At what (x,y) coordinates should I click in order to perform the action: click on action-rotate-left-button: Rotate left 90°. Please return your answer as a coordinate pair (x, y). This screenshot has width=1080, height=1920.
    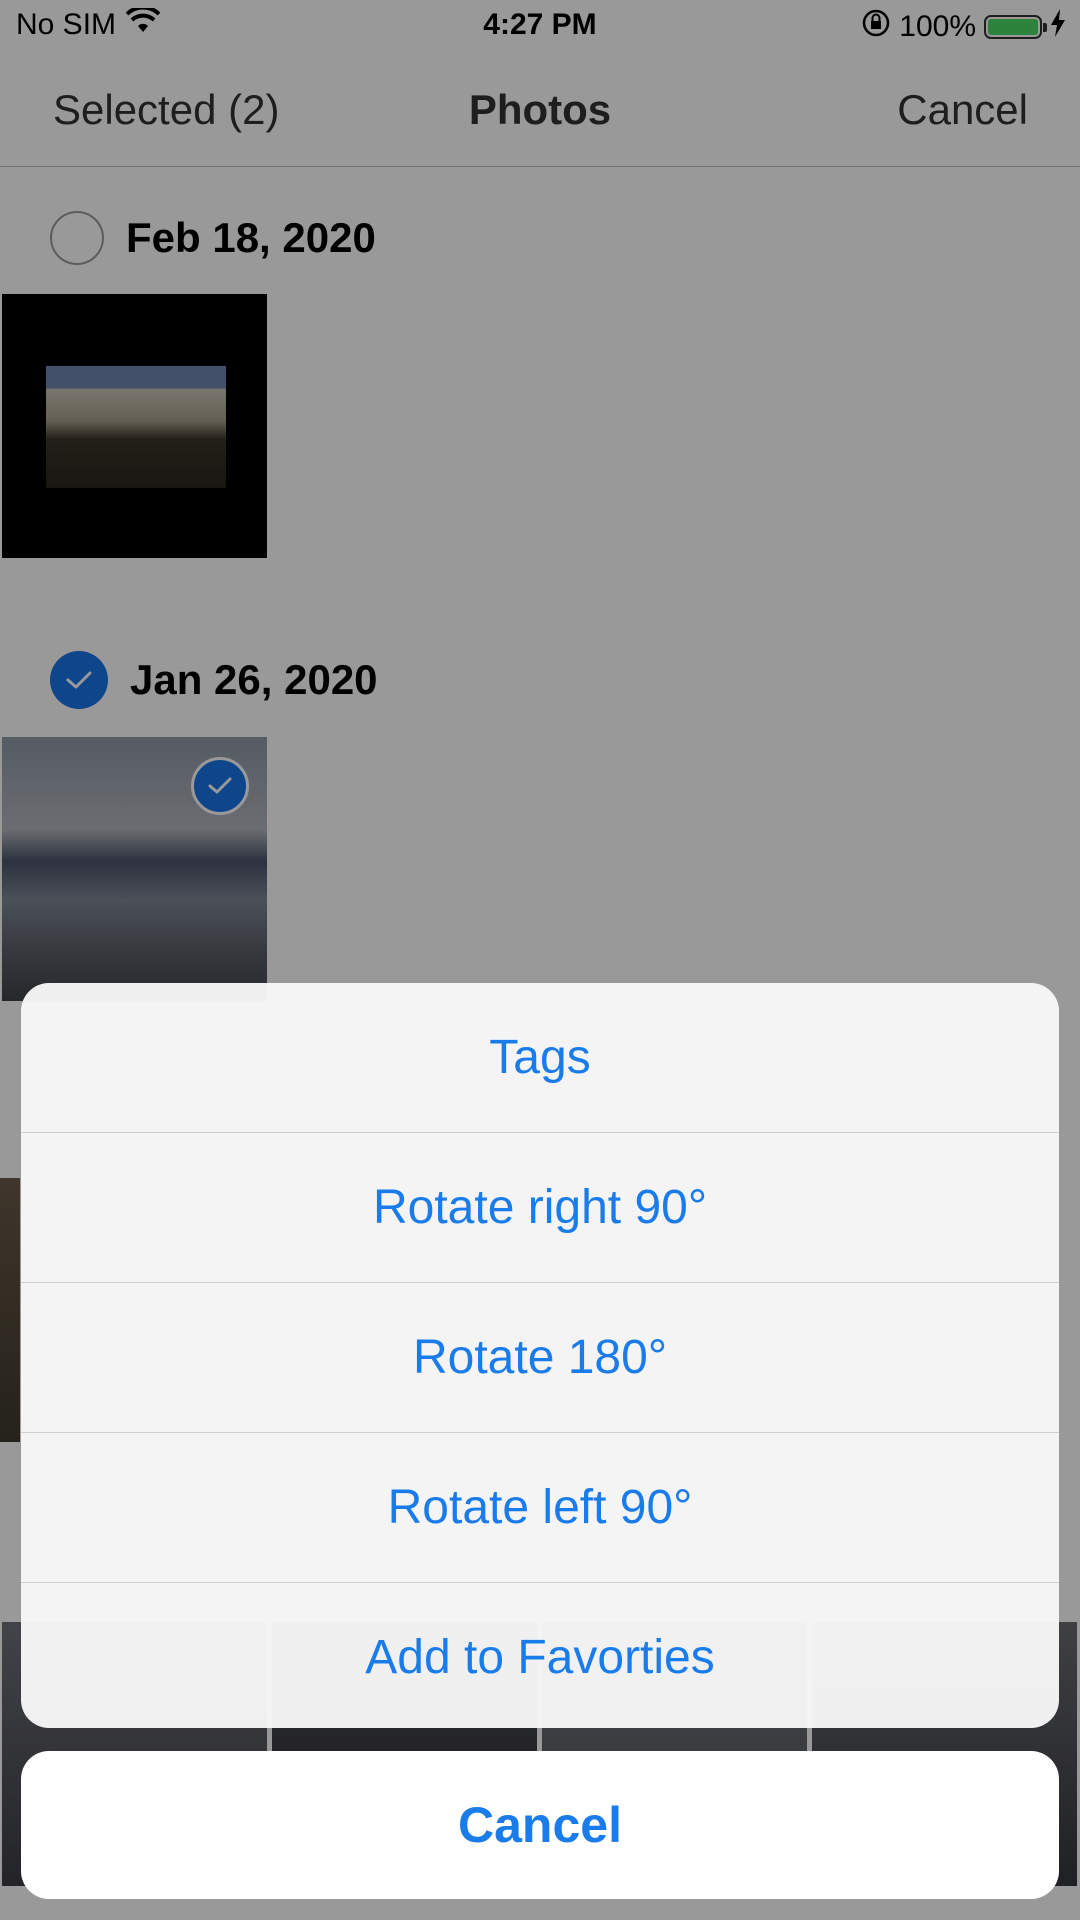
    Looking at the image, I should click on (540, 1508).